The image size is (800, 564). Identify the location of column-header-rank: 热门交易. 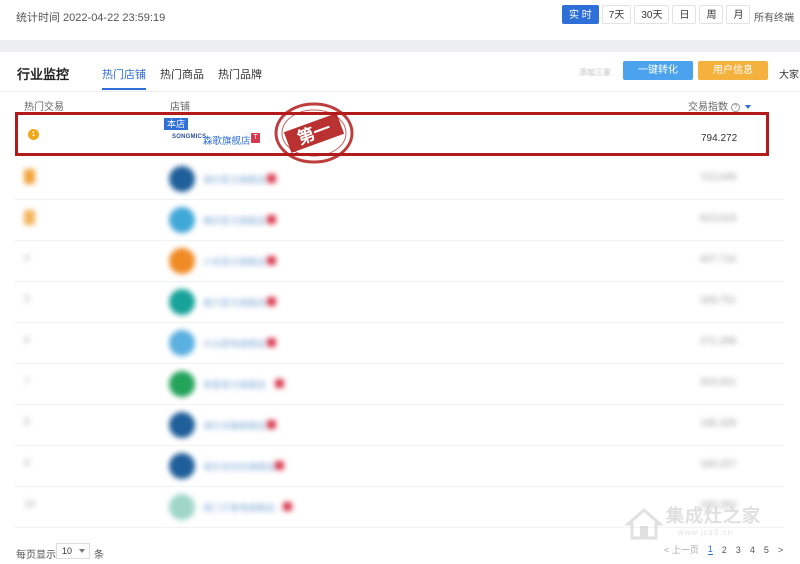
(44, 107).